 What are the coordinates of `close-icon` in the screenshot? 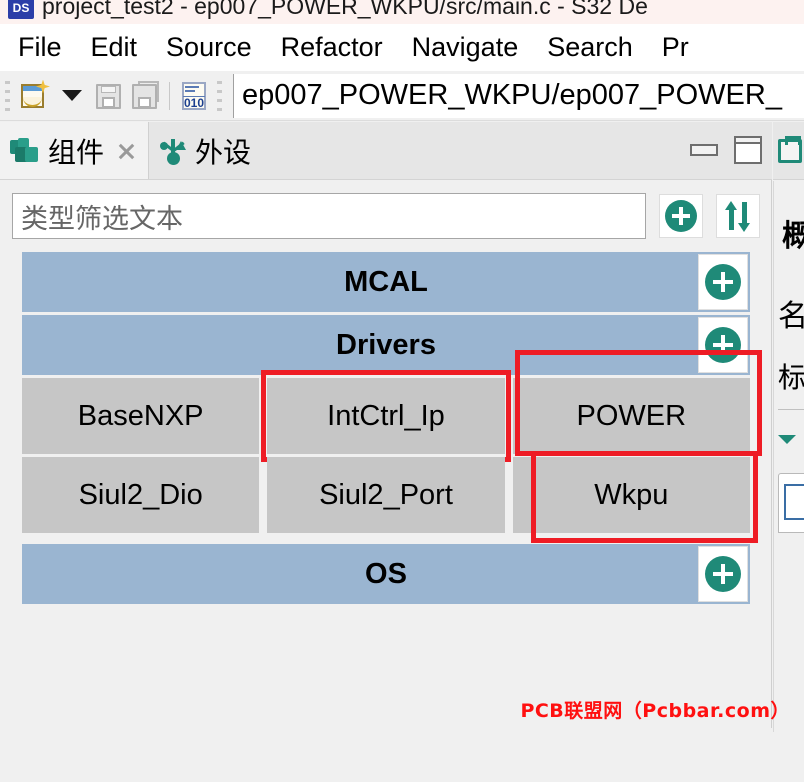 It's located at (126, 151).